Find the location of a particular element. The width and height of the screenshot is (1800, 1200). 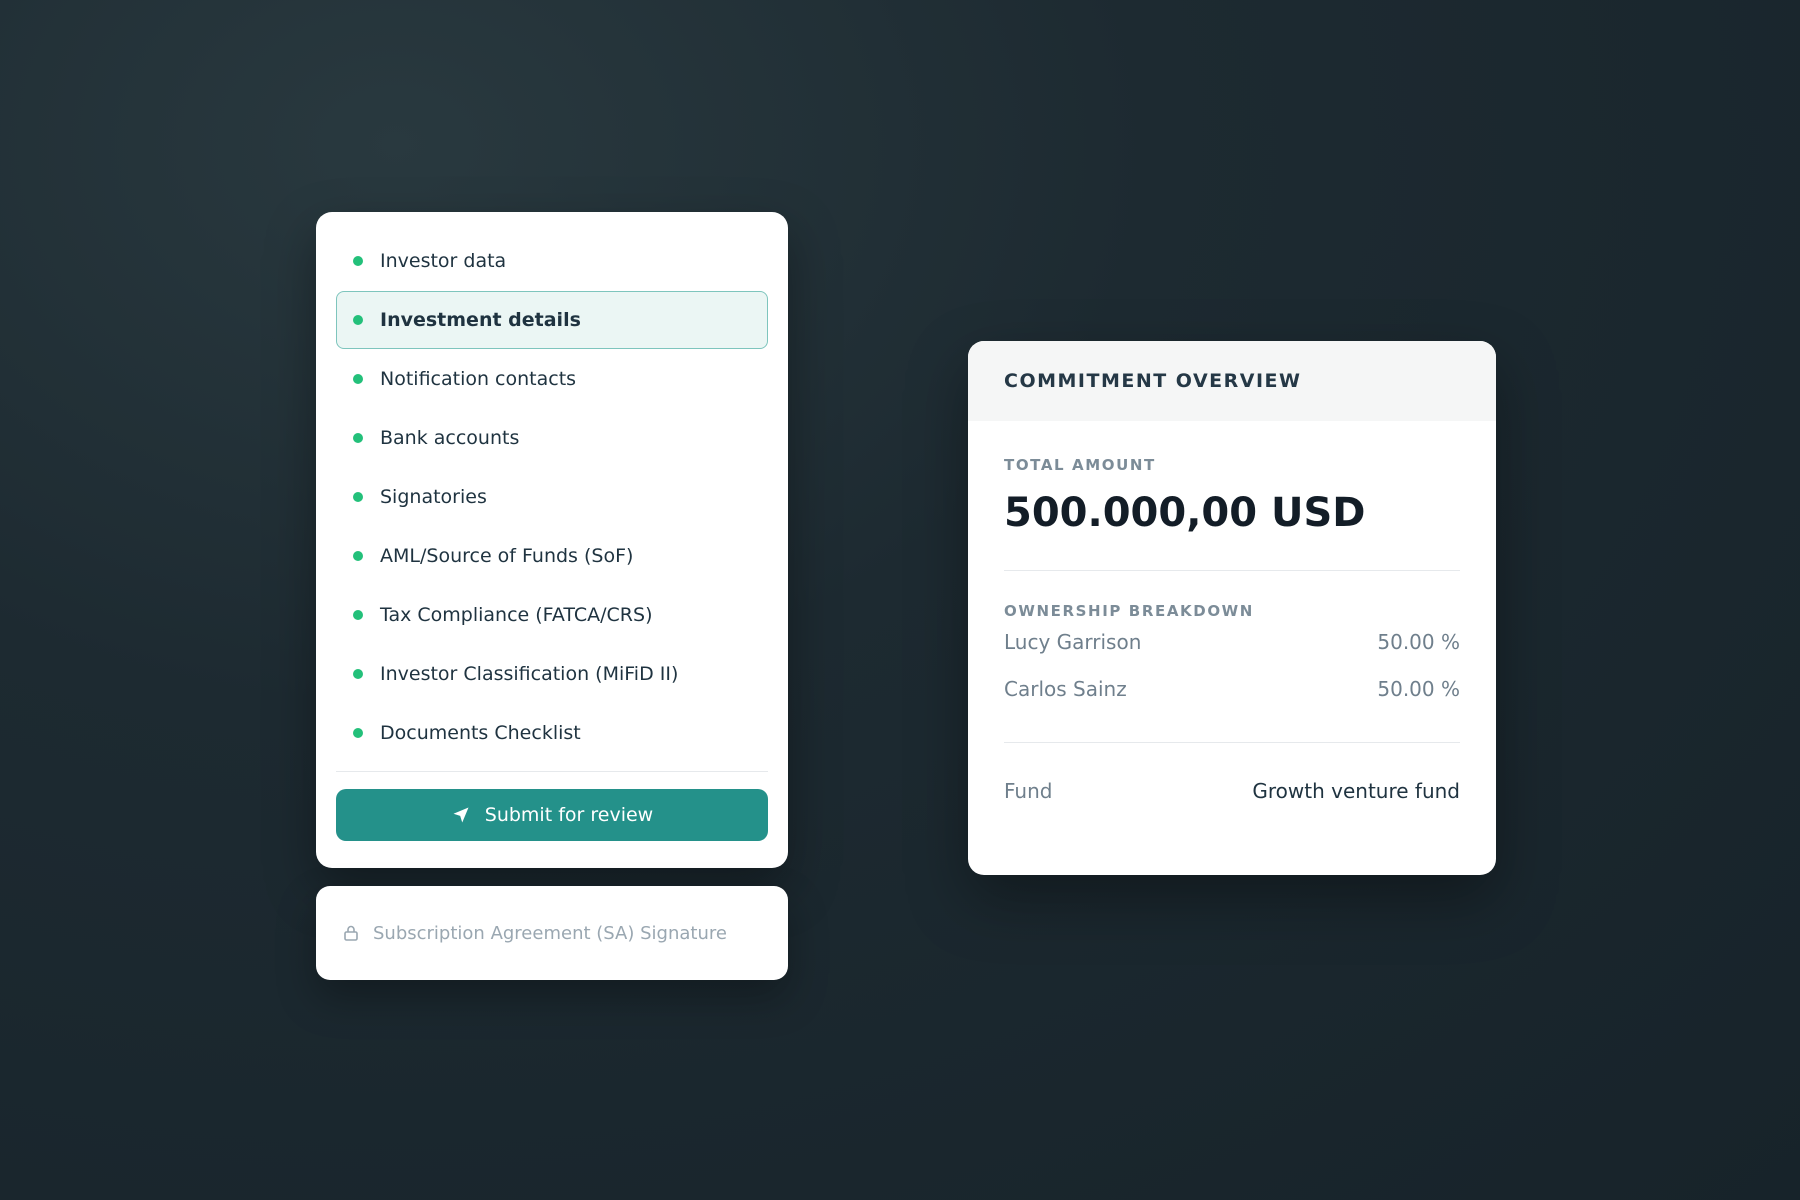

fund-label: Fund is located at coordinates (1028, 791).